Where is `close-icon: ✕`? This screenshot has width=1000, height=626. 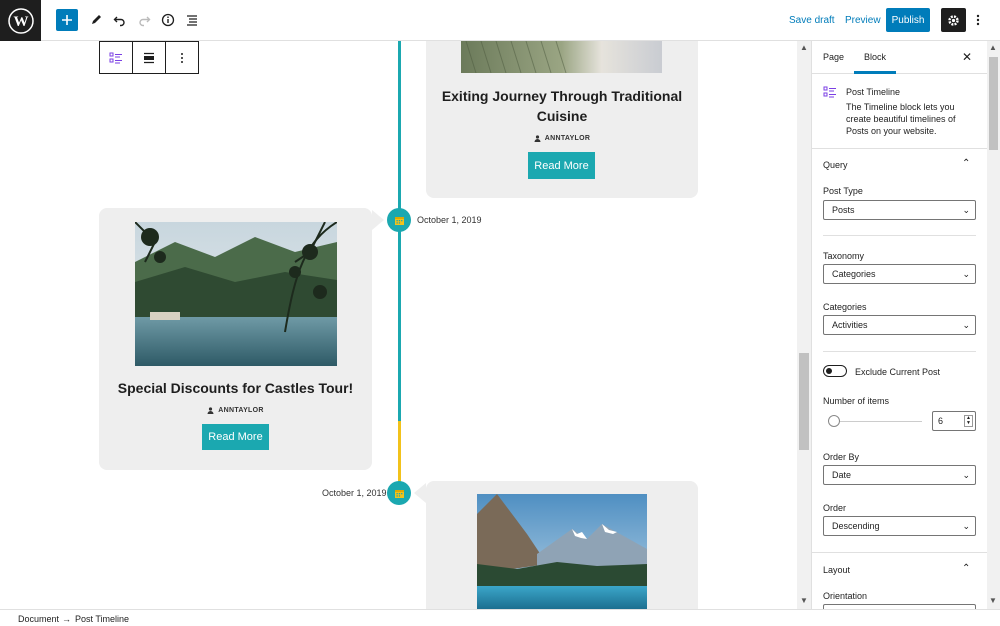
close-icon: ✕ is located at coordinates (967, 57).